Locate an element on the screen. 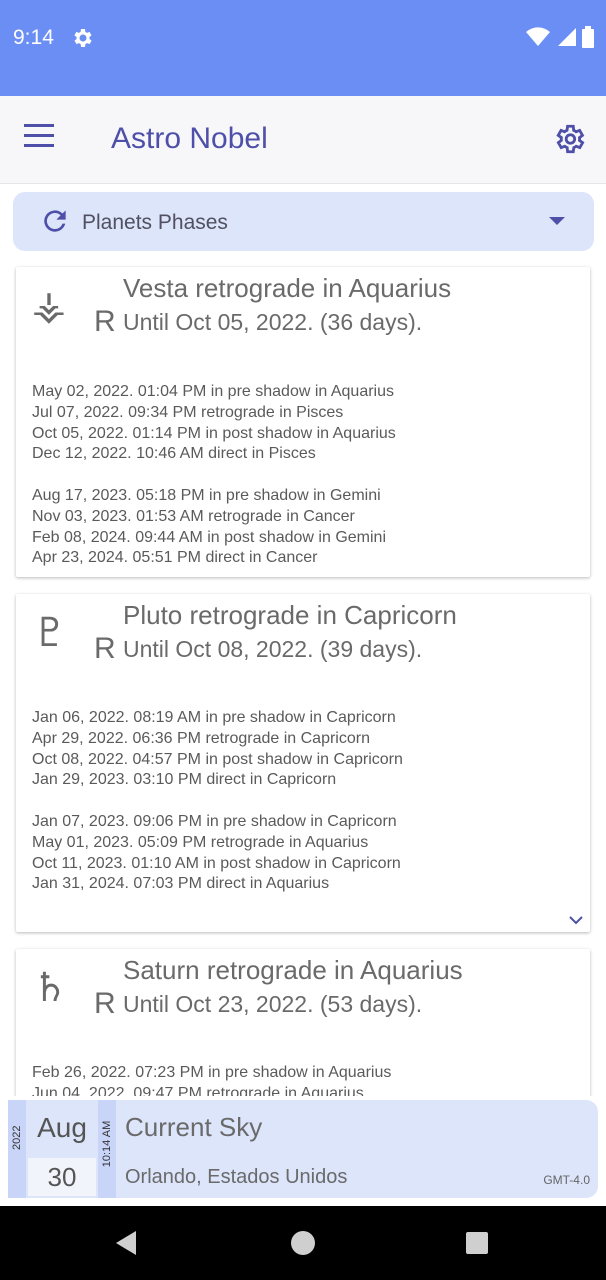  saturn-retrograde-icon: ♄ R is located at coordinates (74, 992).